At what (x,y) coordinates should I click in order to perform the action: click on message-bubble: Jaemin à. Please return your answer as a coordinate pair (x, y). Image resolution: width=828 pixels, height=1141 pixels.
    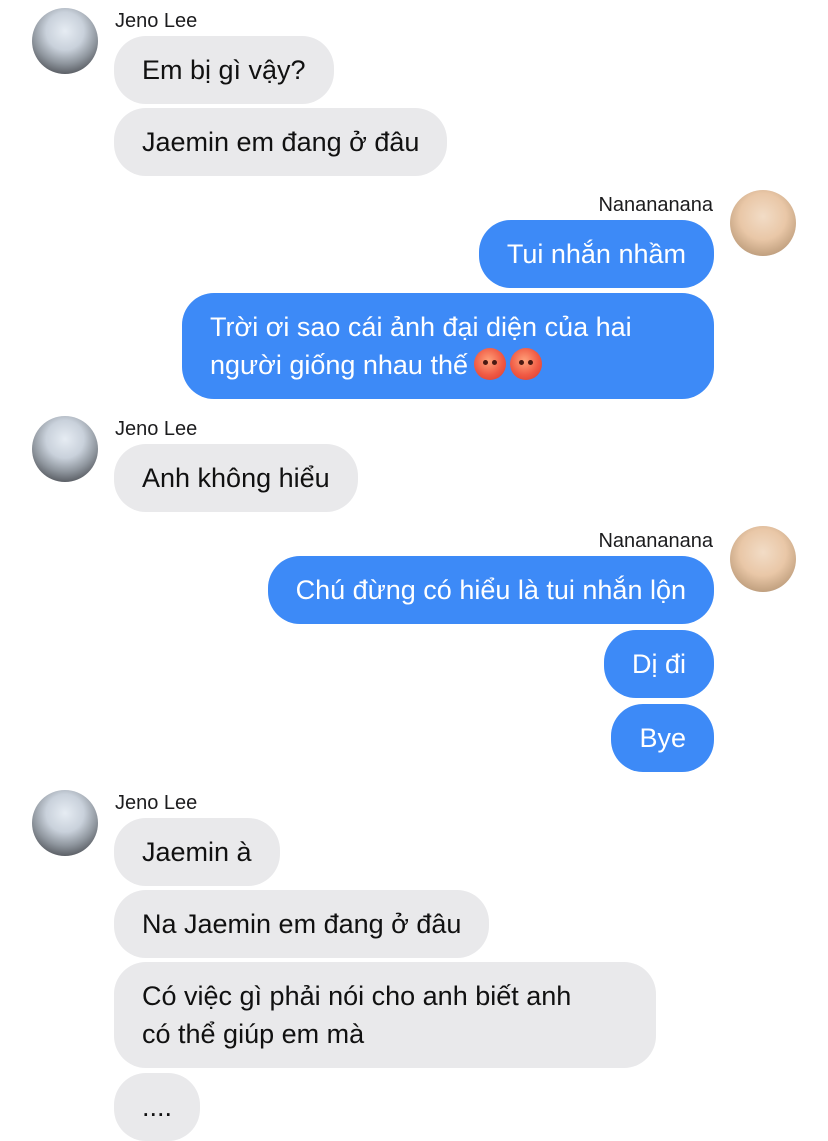
    Looking at the image, I should click on (197, 852).